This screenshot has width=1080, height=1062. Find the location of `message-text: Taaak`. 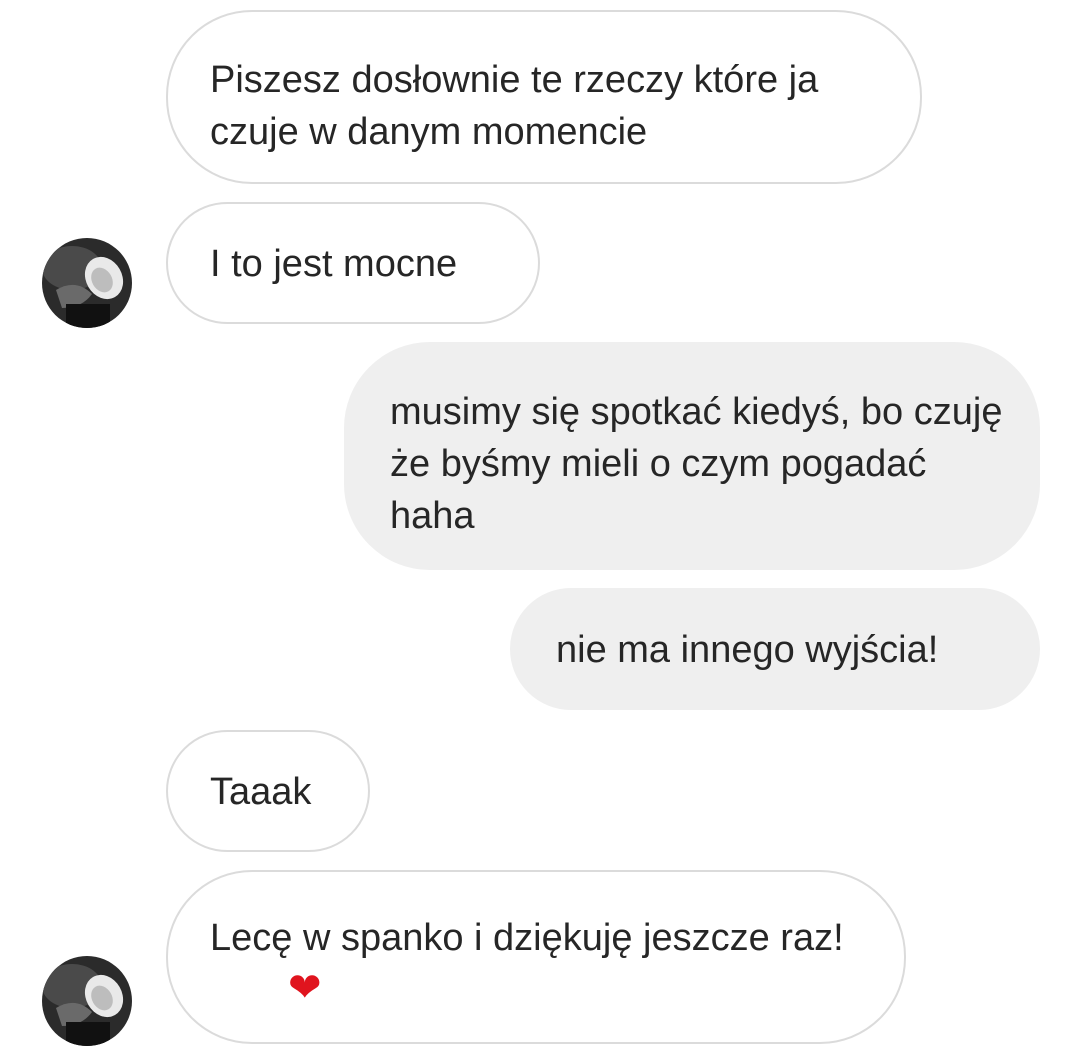

message-text: Taaak is located at coordinates (261, 792).